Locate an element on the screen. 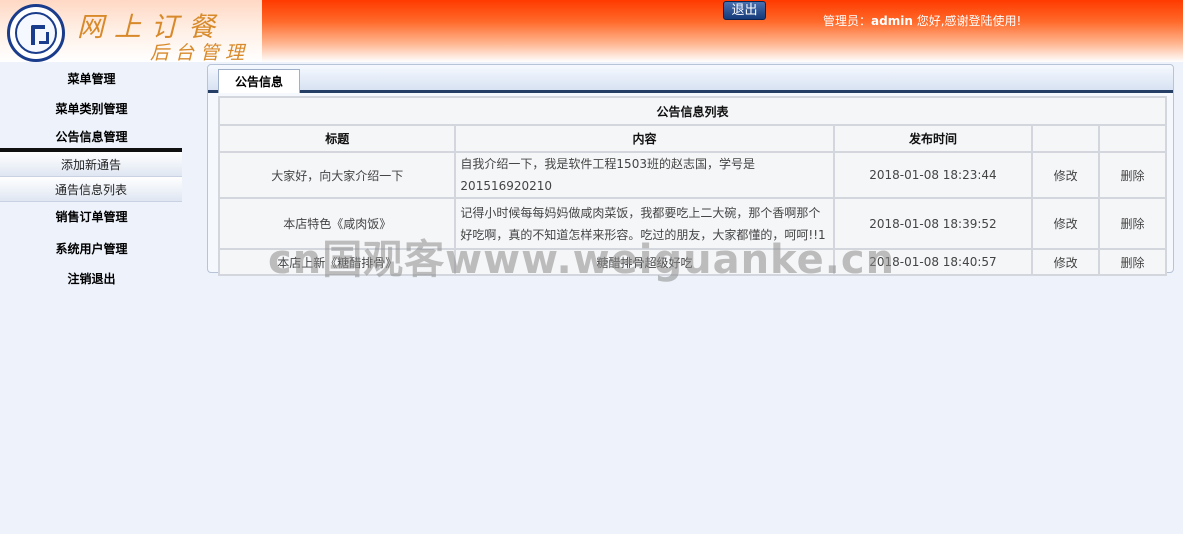 The width and height of the screenshot is (1183, 534). column-header-time: 发布时间 is located at coordinates (933, 138).